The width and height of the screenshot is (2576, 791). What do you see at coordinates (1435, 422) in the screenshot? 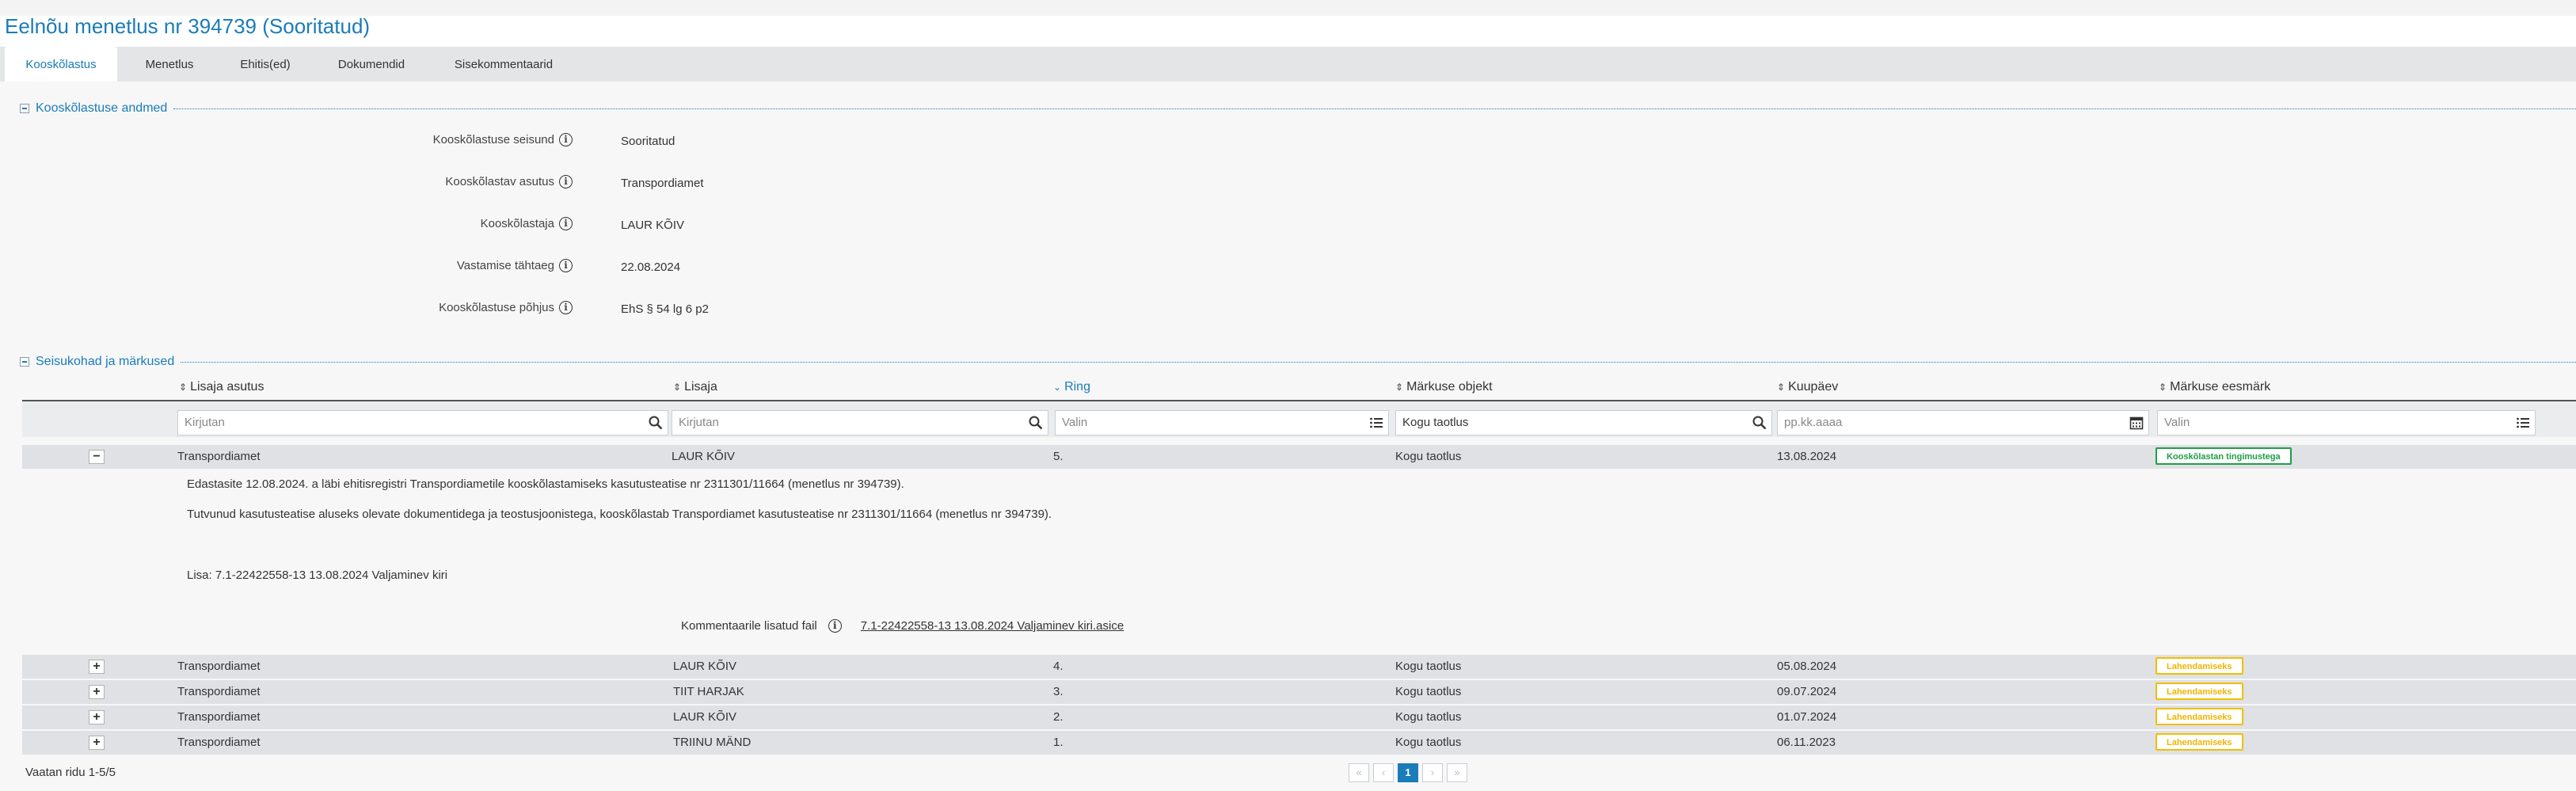
I see `filter-value: Kogu taotlus` at bounding box center [1435, 422].